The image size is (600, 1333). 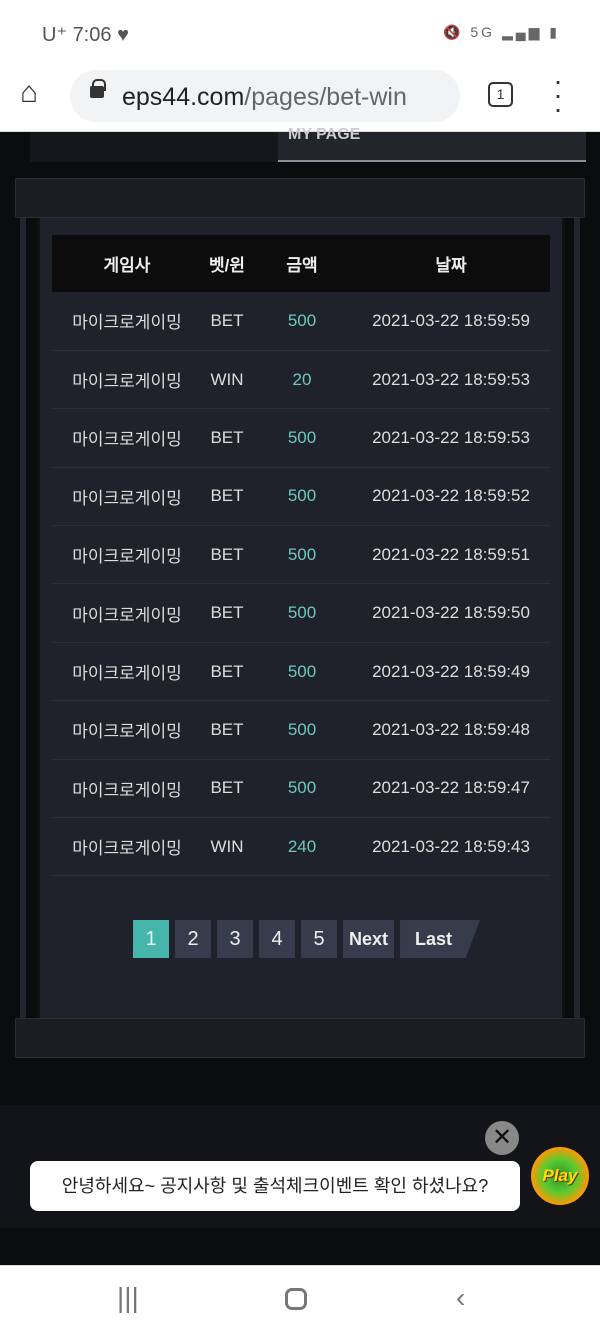 What do you see at coordinates (128, 1298) in the screenshot?
I see `recent-apps-icon: |||` at bounding box center [128, 1298].